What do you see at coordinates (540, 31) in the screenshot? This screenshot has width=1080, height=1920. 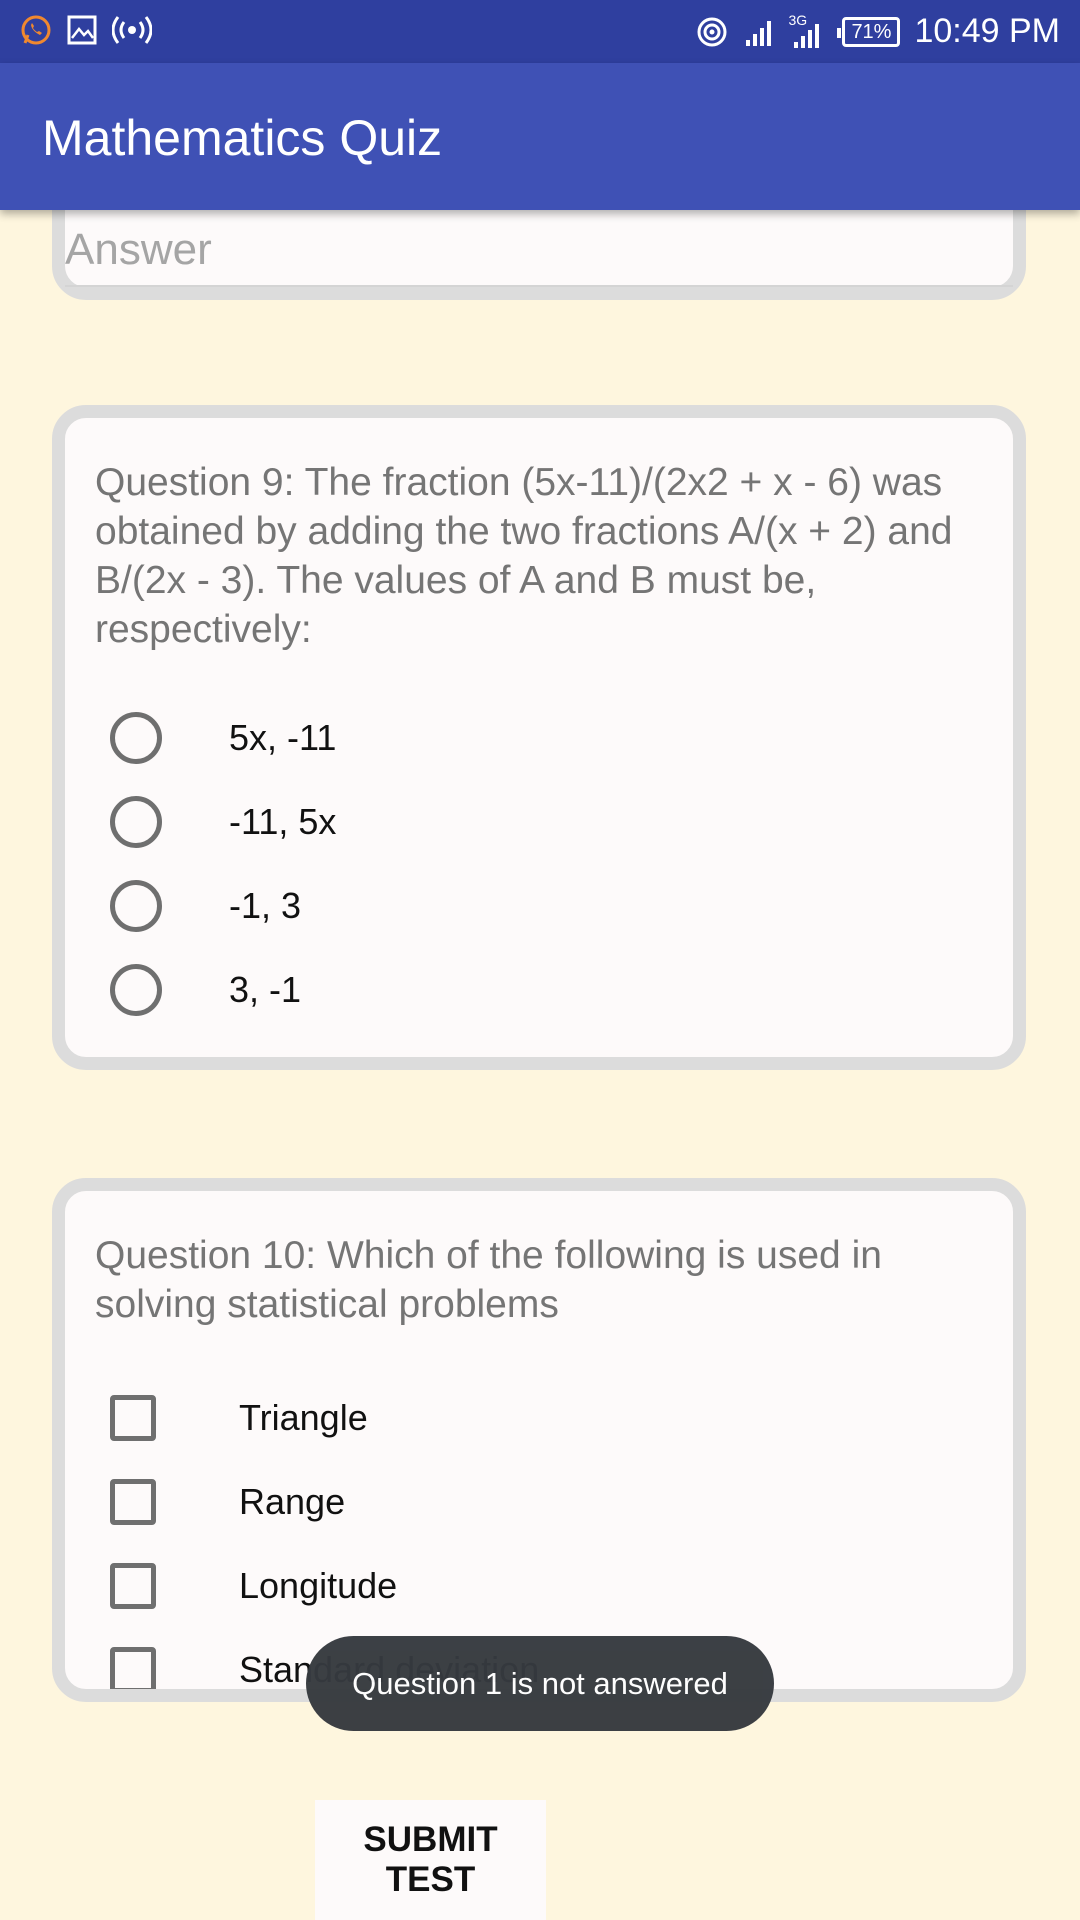 I see `status-bar: 3G 71% 10:49 PM` at bounding box center [540, 31].